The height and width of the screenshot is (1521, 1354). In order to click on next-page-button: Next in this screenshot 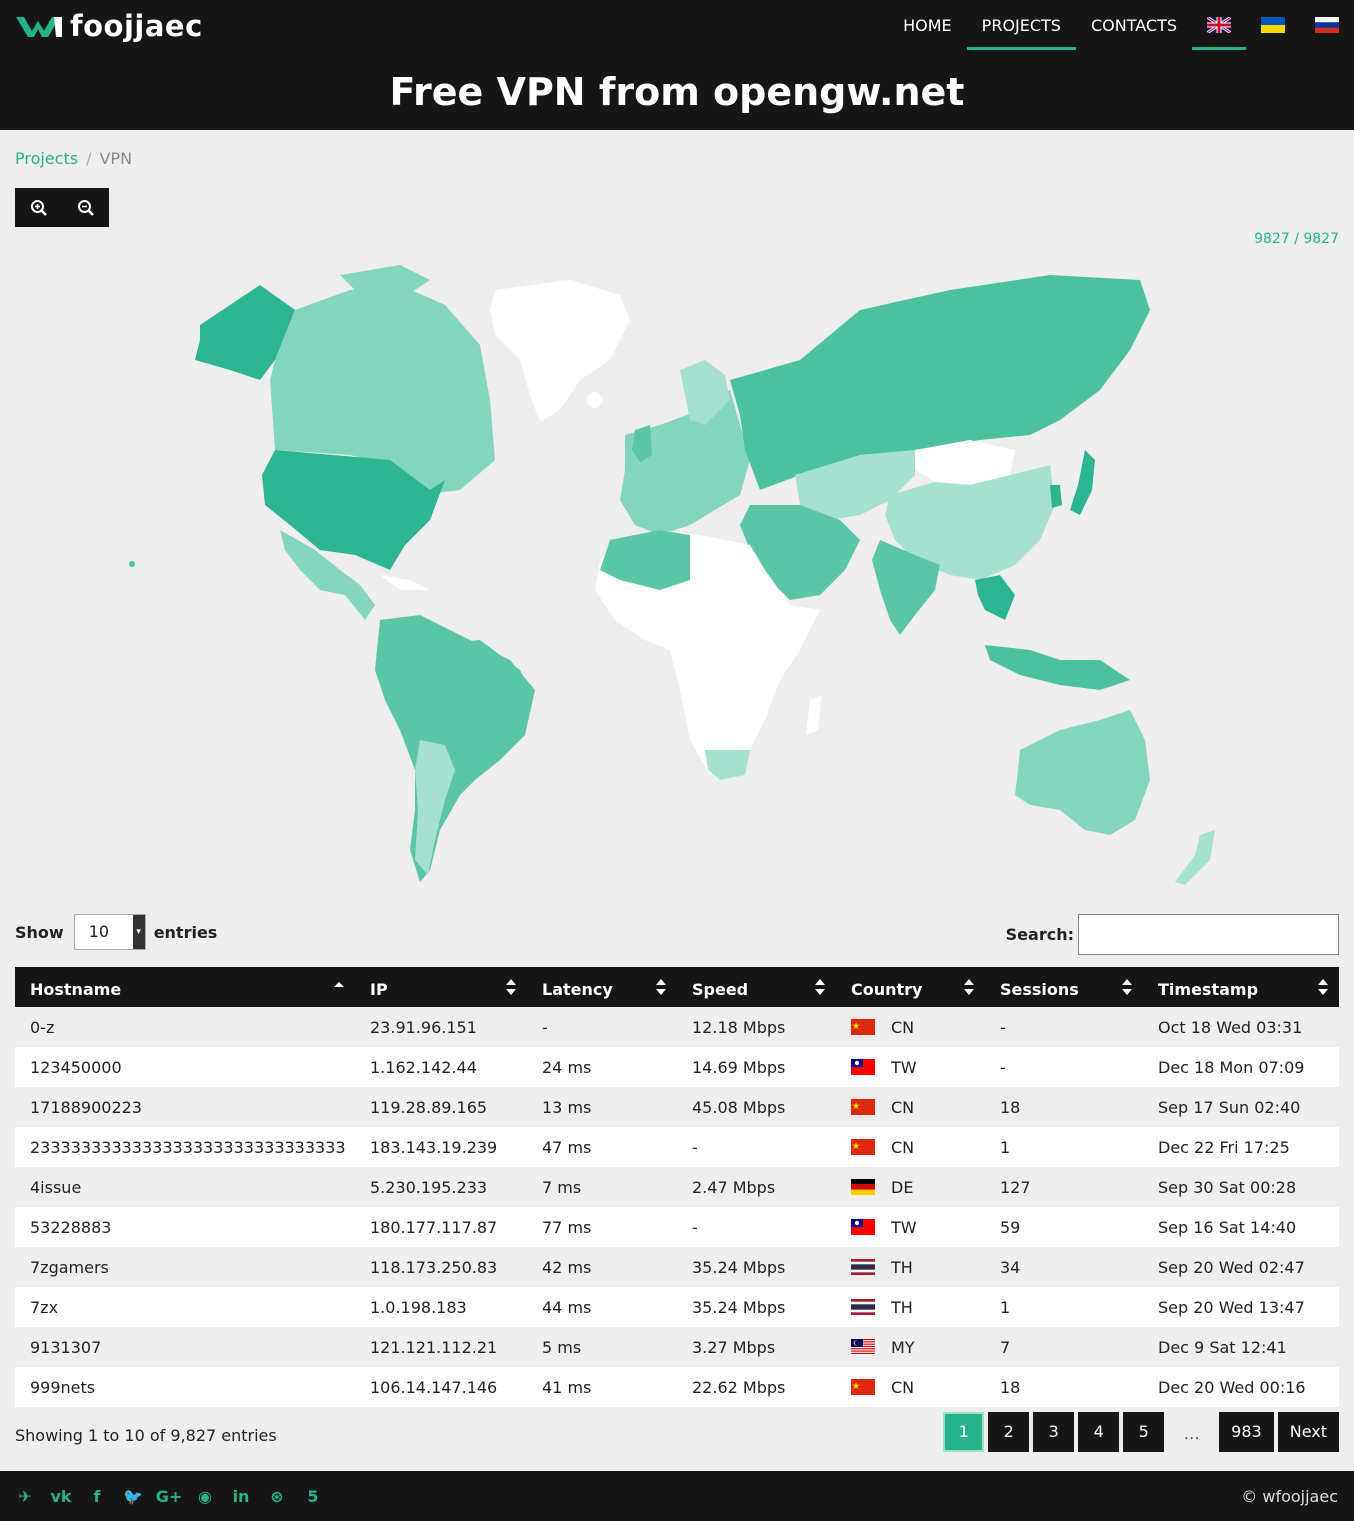, I will do `click(1308, 1432)`.